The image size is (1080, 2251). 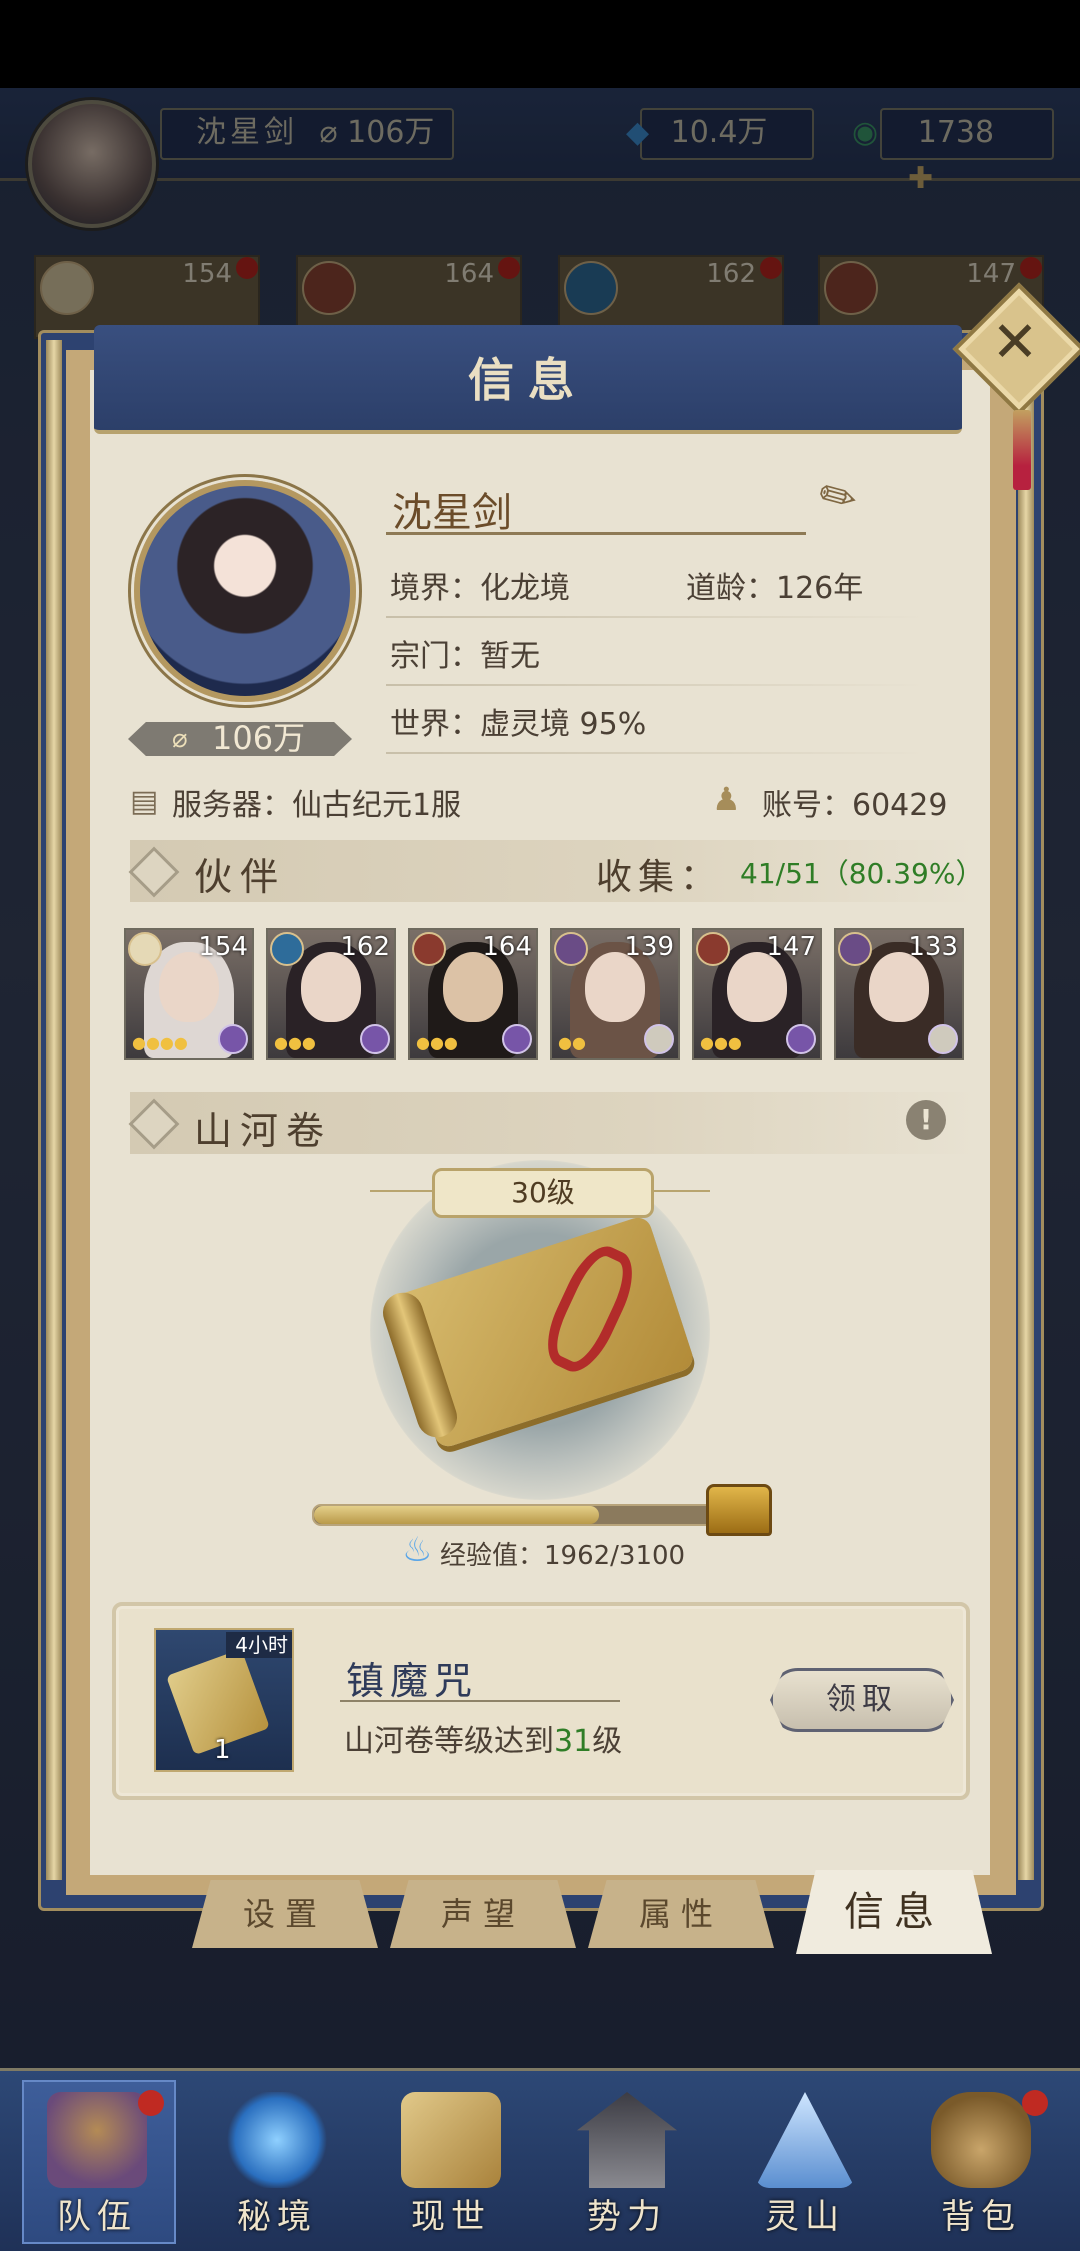 I want to click on companion-card: 164 ●●●, so click(x=473, y=994).